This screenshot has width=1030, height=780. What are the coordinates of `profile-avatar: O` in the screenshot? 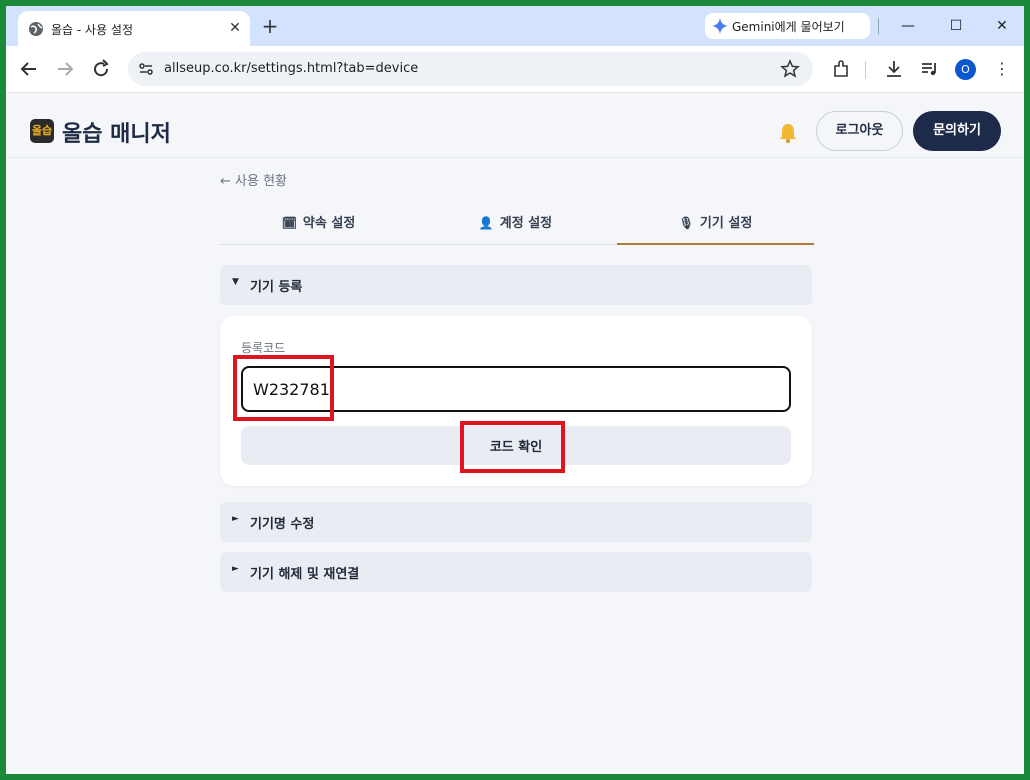 It's located at (965, 69).